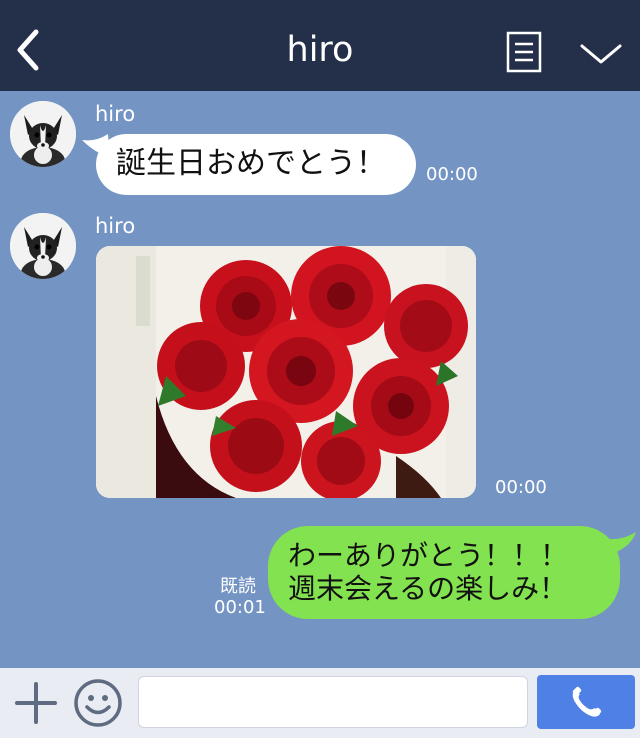 This screenshot has width=640, height=738. I want to click on phone-icon, so click(587, 701).